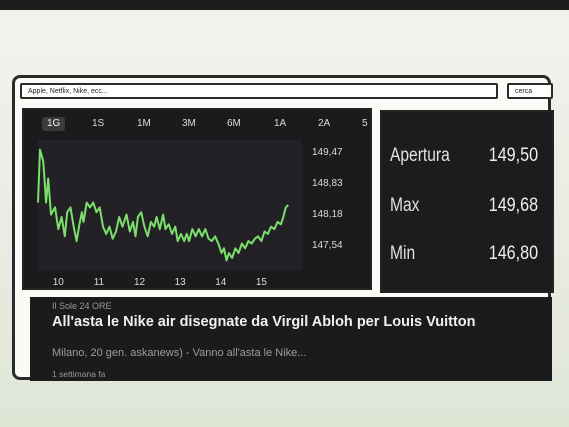 The height and width of the screenshot is (427, 569). What do you see at coordinates (420, 155) in the screenshot?
I see `stat-label: Apertura` at bounding box center [420, 155].